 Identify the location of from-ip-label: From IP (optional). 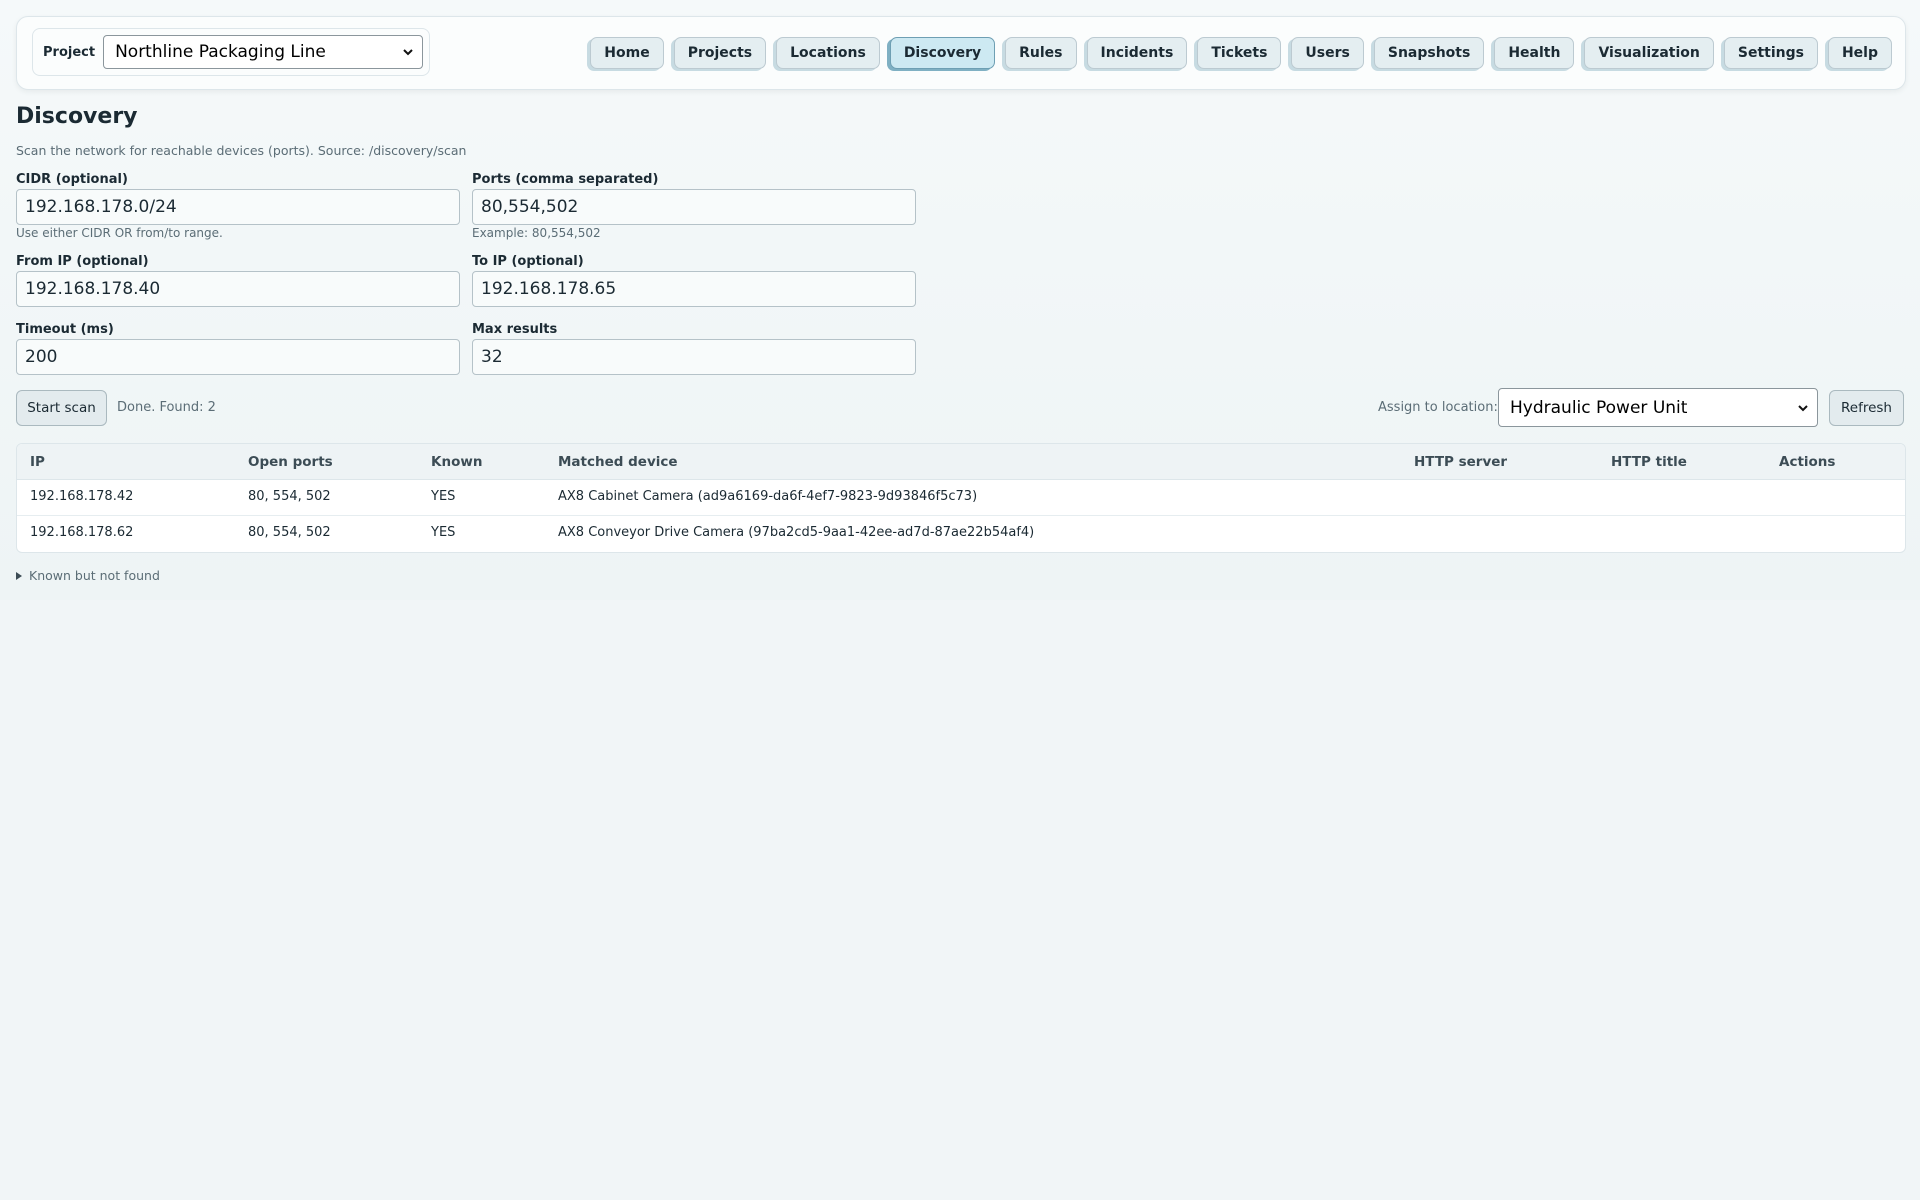
(82, 261).